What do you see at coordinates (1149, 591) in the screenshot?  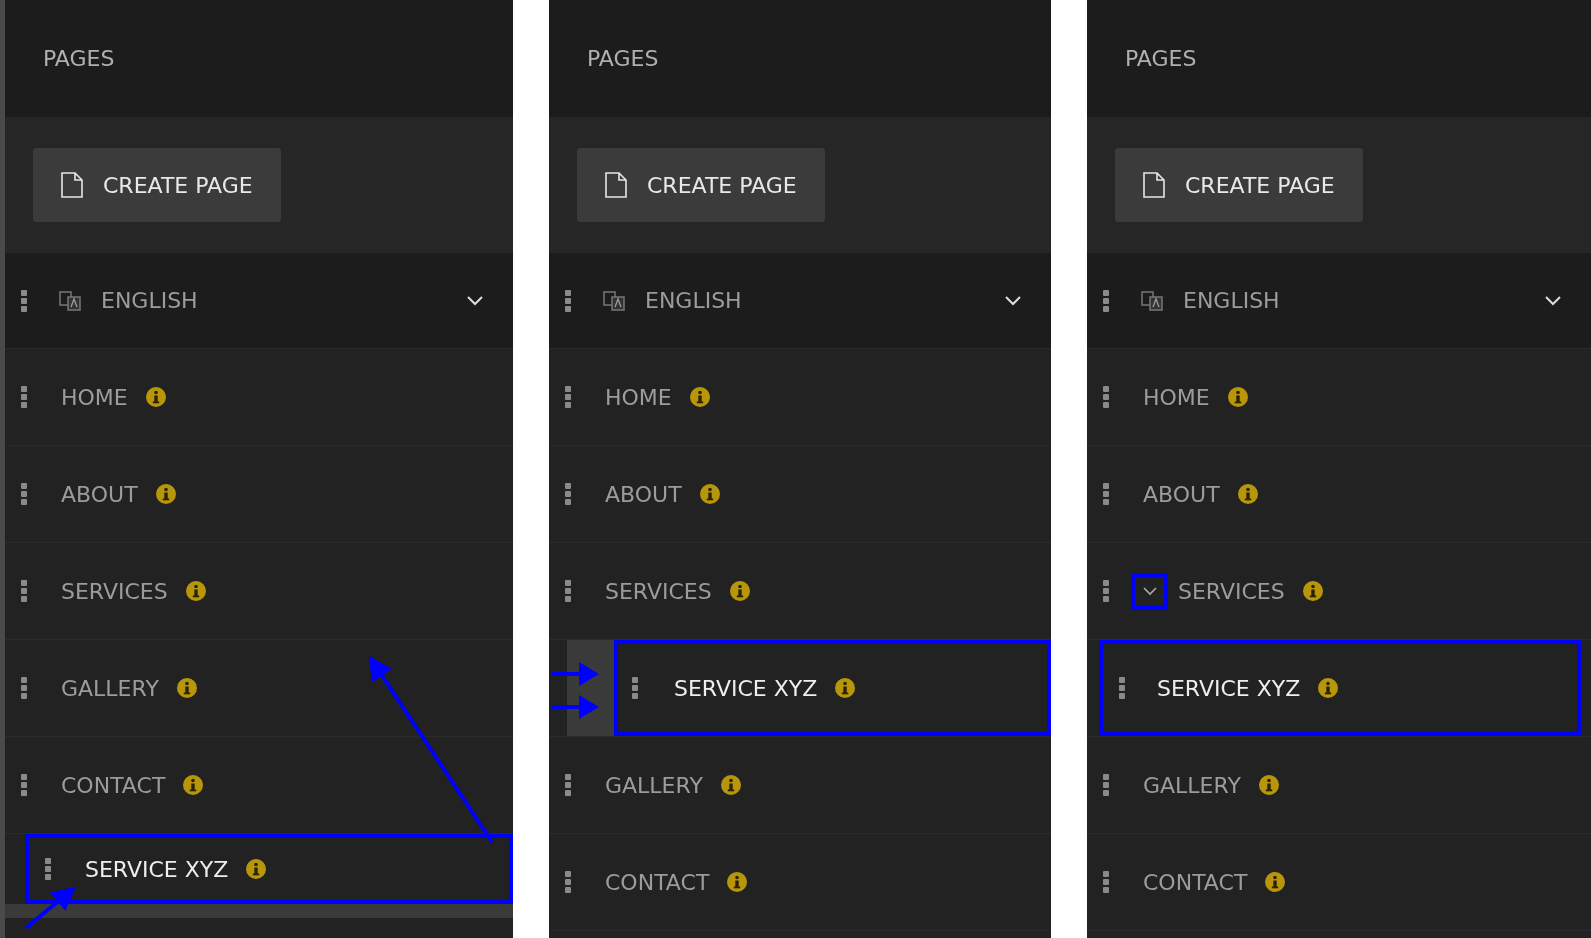 I see `chevron-icon` at bounding box center [1149, 591].